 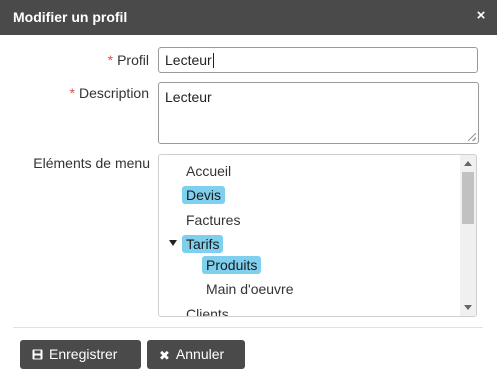 What do you see at coordinates (207, 310) in the screenshot?
I see `tree-item-clients: Clients` at bounding box center [207, 310].